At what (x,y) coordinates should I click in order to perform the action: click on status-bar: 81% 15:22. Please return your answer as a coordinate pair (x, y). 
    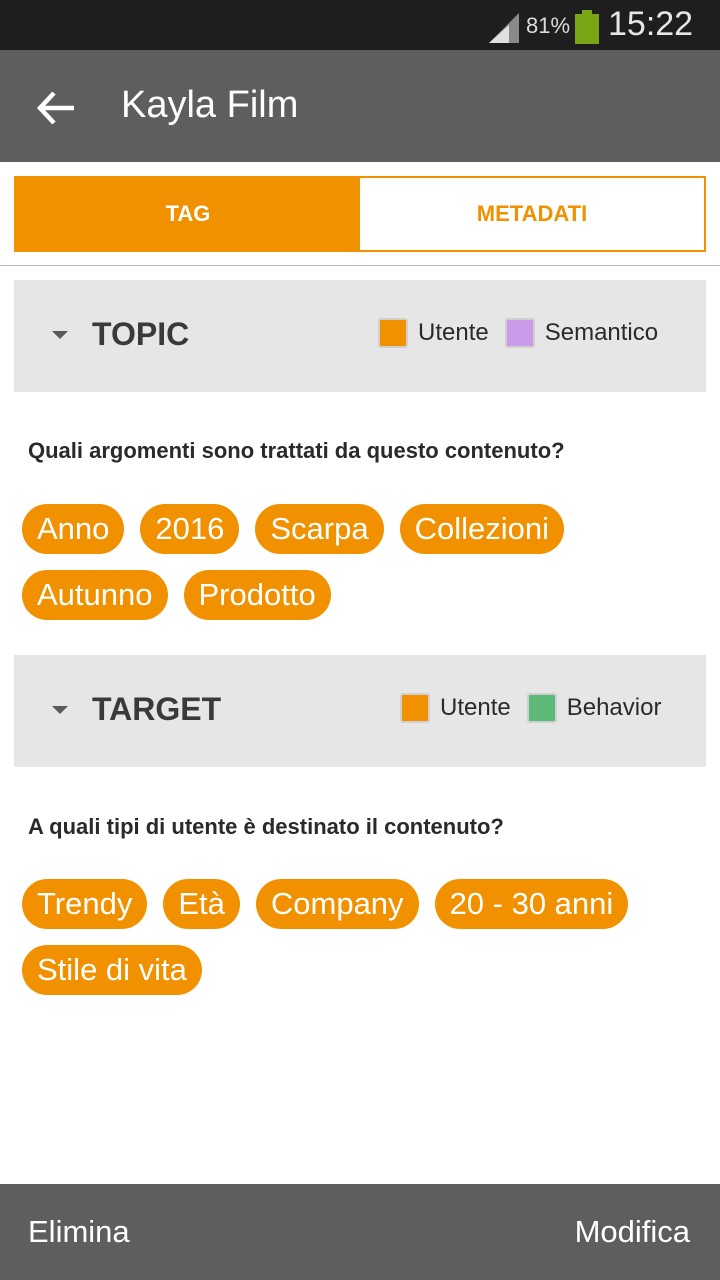
    Looking at the image, I should click on (360, 25).